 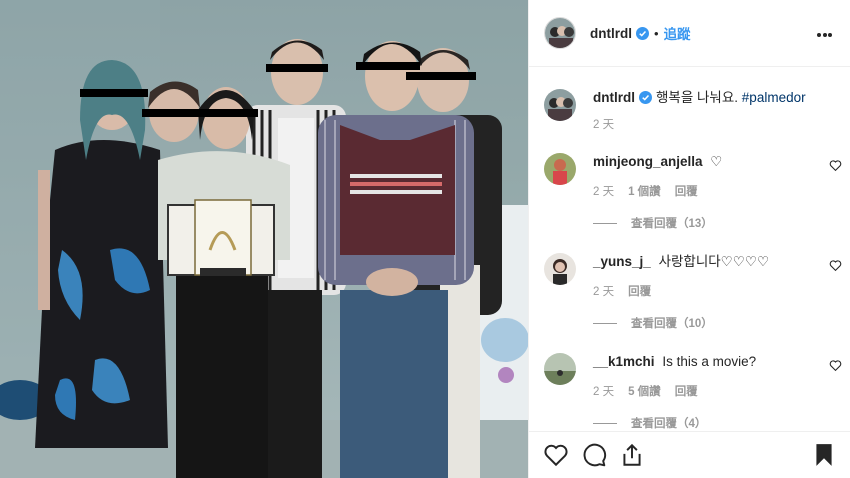 I want to click on comment-text: ♡, so click(x=716, y=161).